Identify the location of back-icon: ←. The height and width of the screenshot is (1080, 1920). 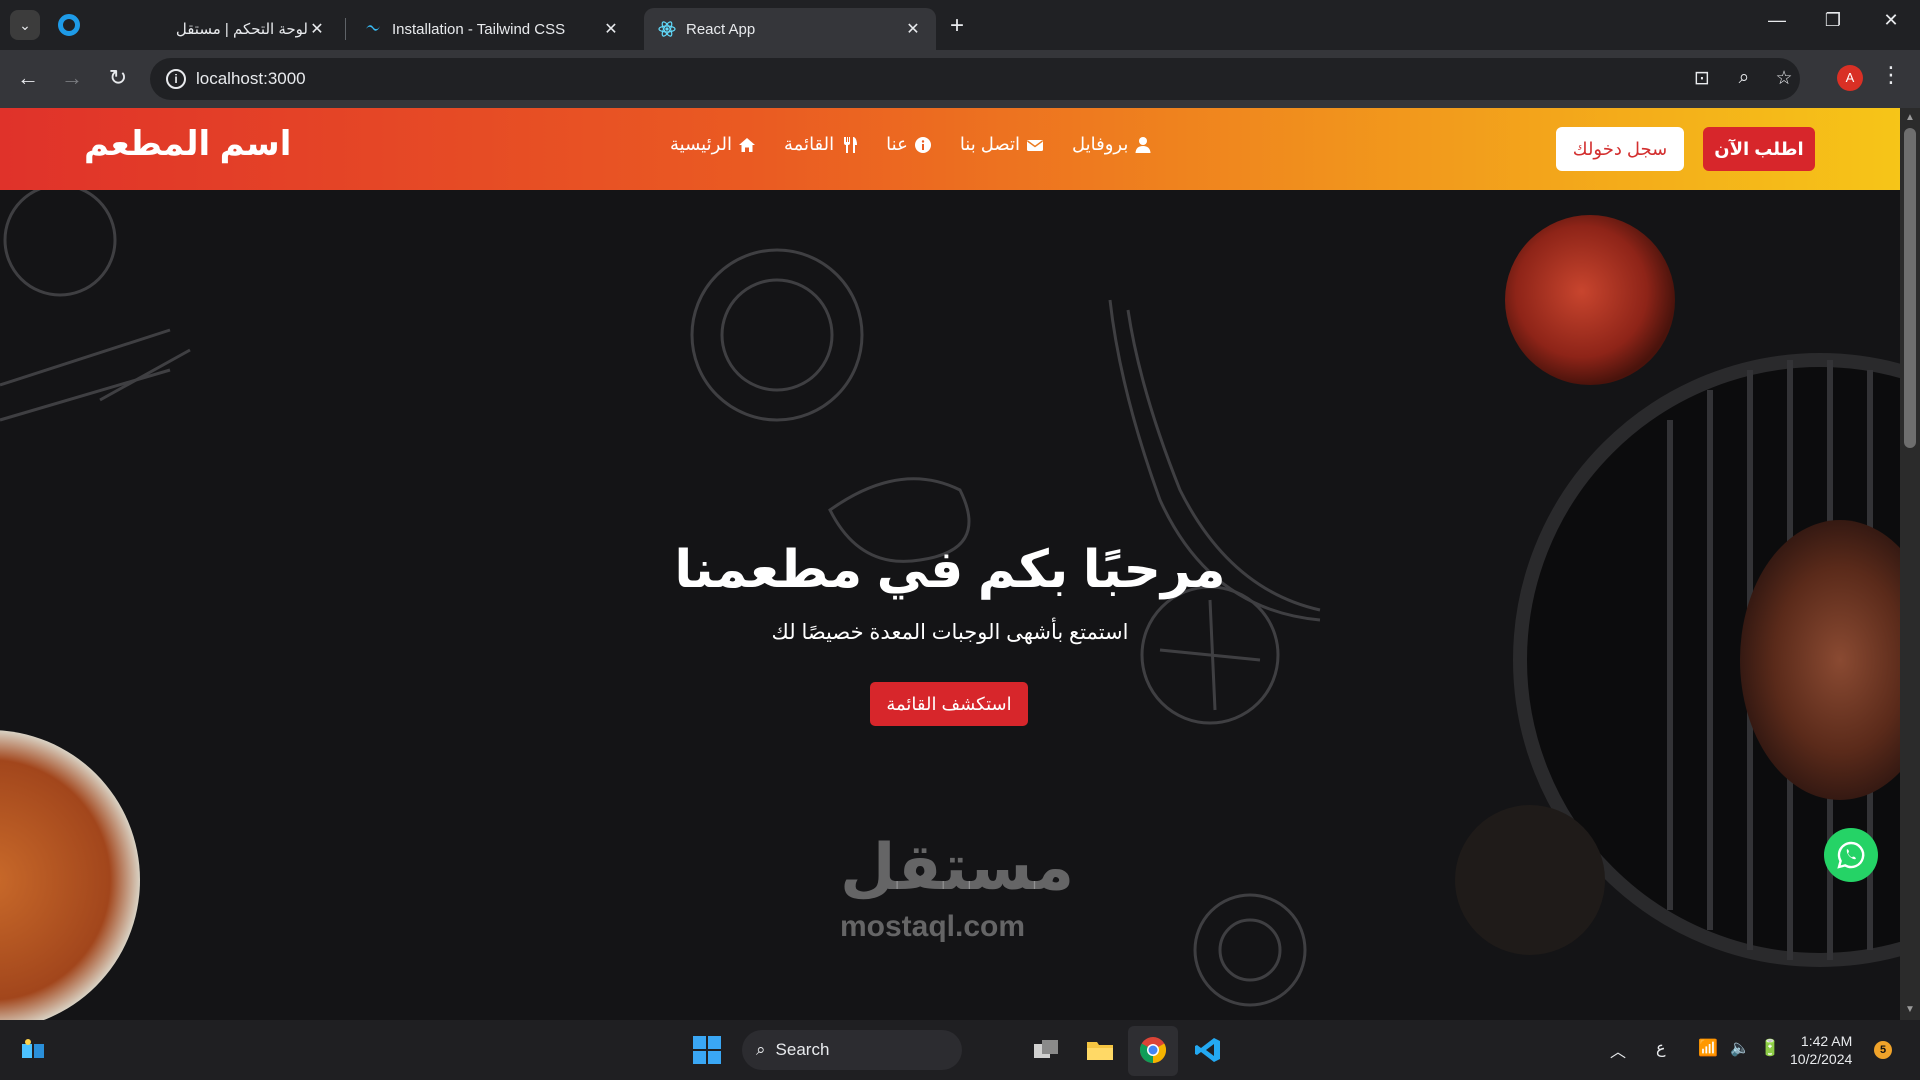
(28, 78).